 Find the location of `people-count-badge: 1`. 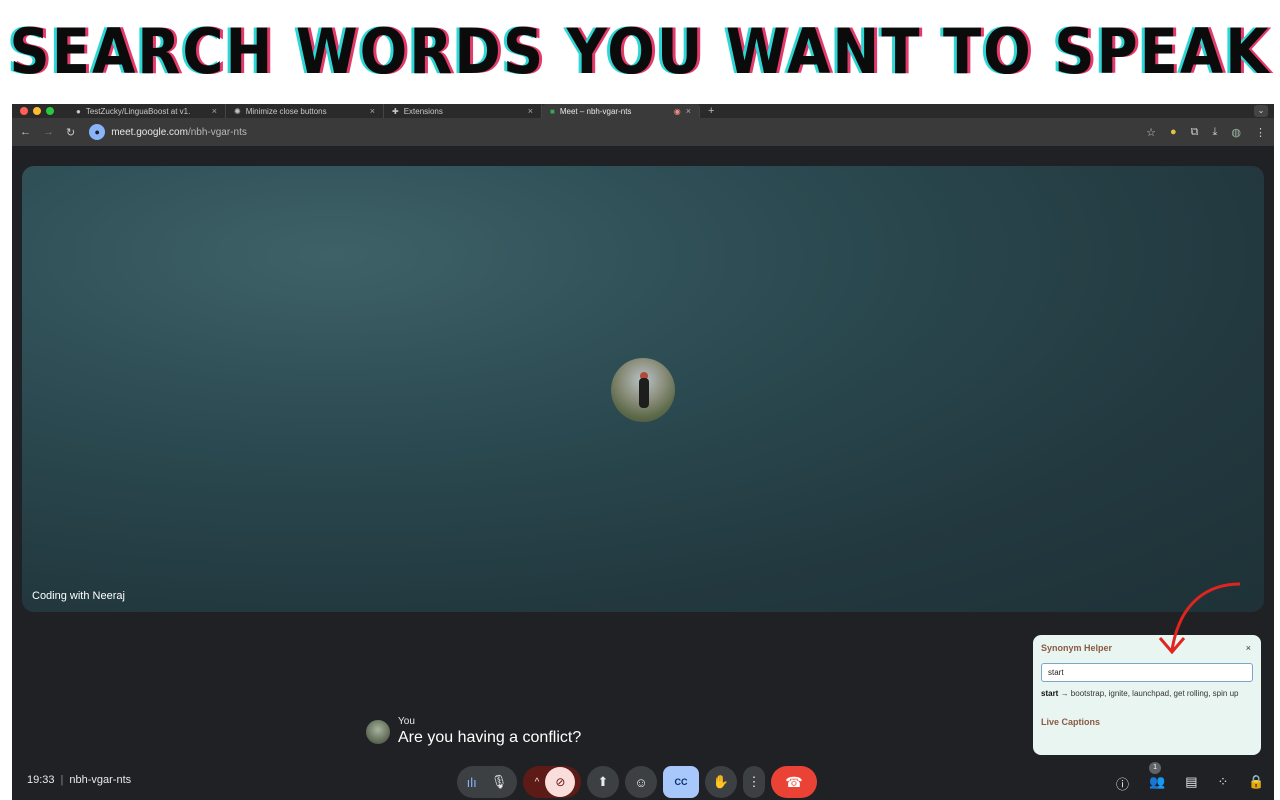

people-count-badge: 1 is located at coordinates (1155, 768).